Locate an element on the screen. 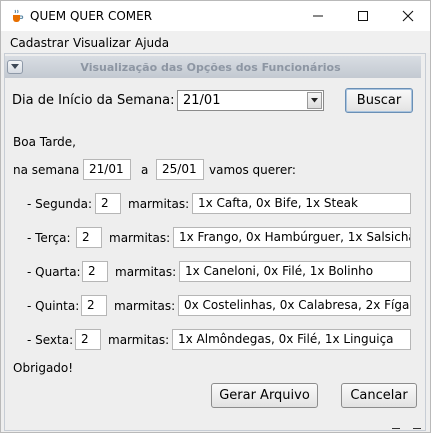  week-start-value: 21/01 is located at coordinates (202, 100).